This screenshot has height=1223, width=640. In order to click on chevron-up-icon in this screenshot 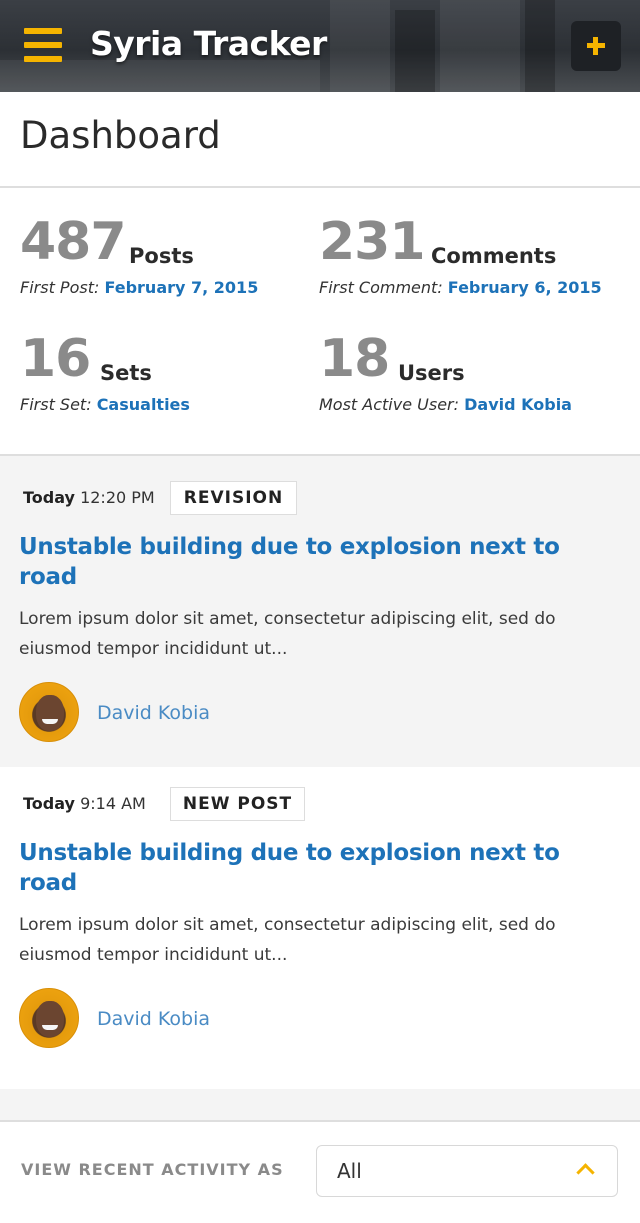, I will do `click(585, 1172)`.